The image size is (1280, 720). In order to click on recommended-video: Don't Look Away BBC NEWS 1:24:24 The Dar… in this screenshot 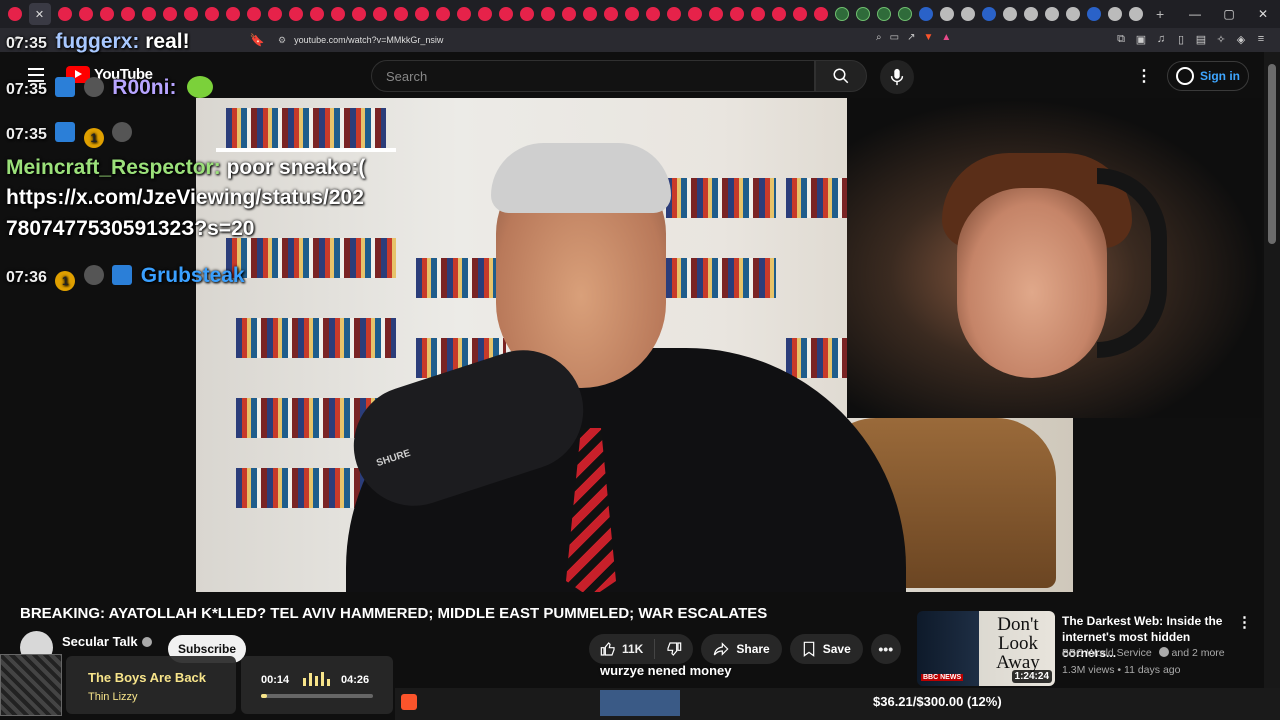, I will do `click(1087, 649)`.